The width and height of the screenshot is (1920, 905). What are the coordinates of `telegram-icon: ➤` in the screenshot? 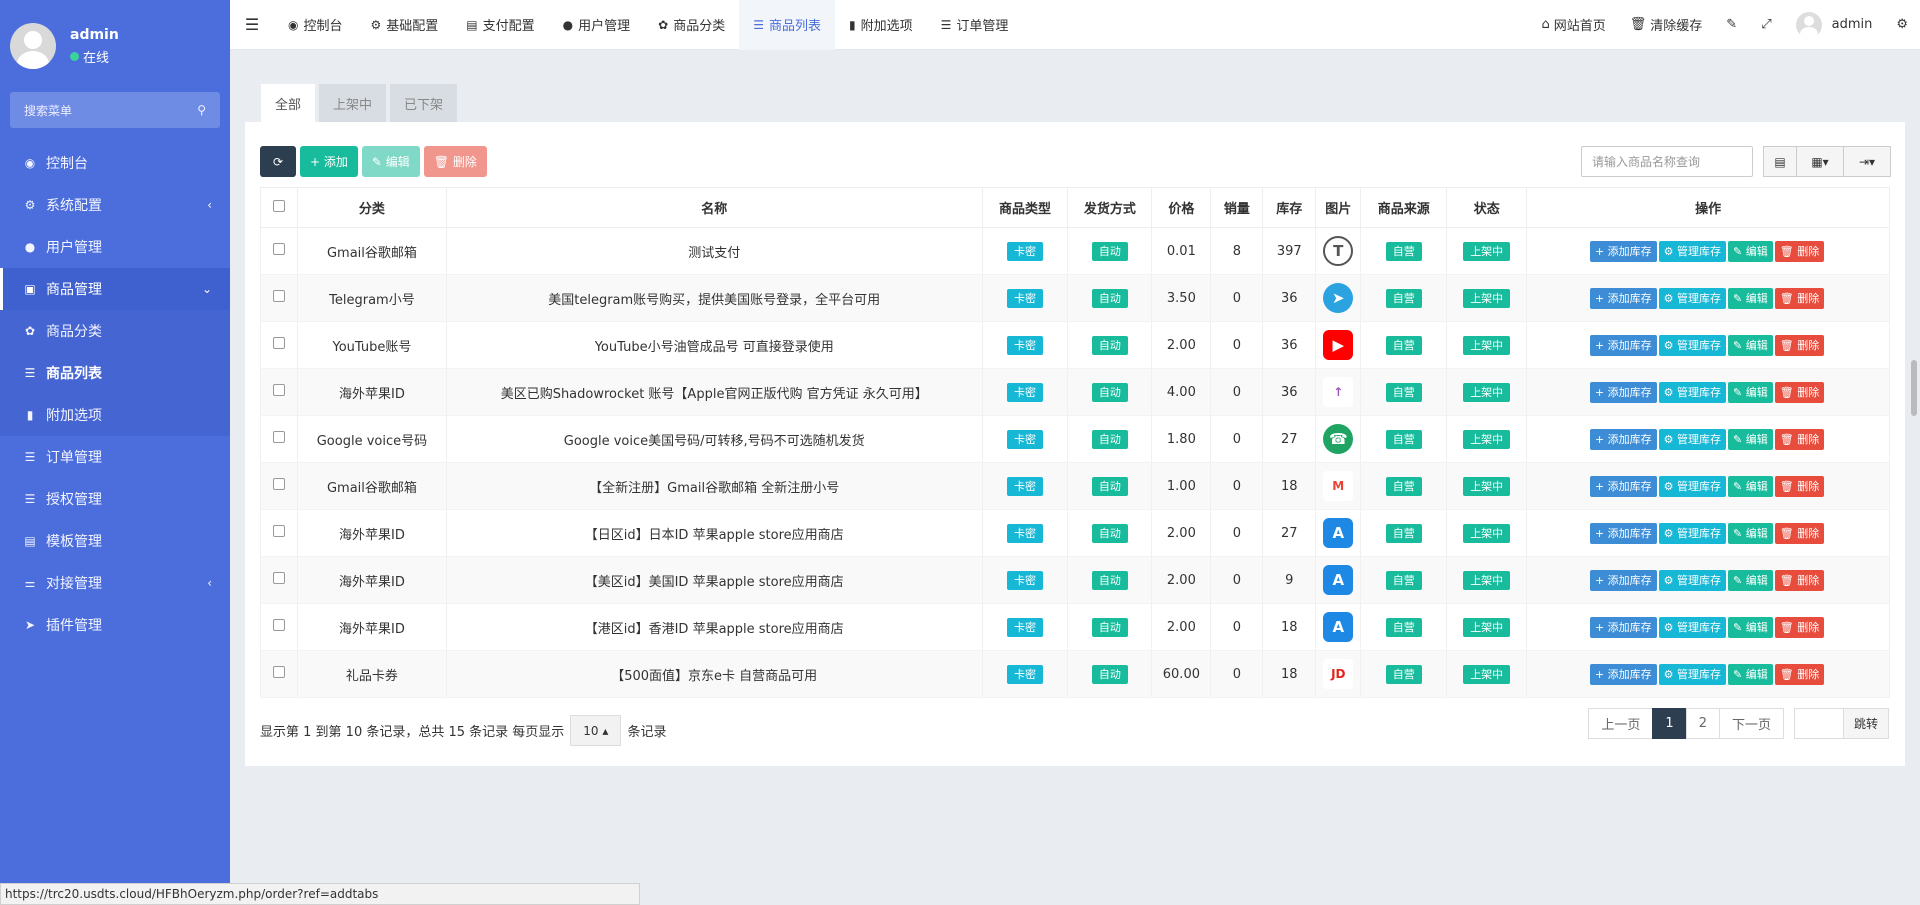 It's located at (1338, 298).